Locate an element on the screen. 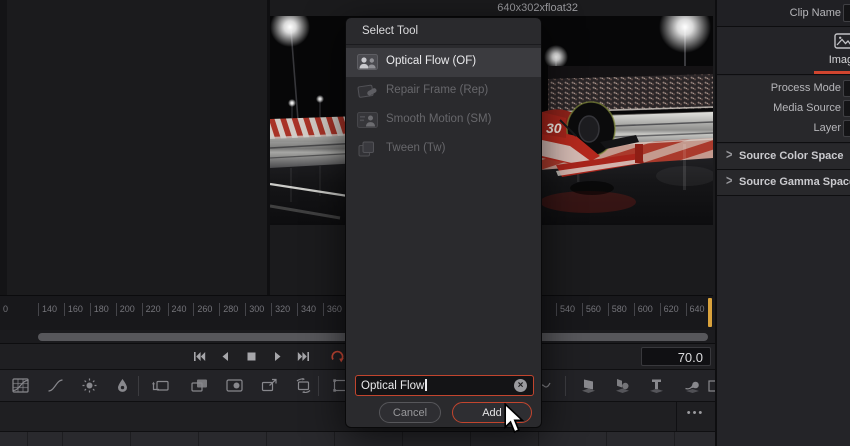  timeline-end-marker is located at coordinates (710, 312).